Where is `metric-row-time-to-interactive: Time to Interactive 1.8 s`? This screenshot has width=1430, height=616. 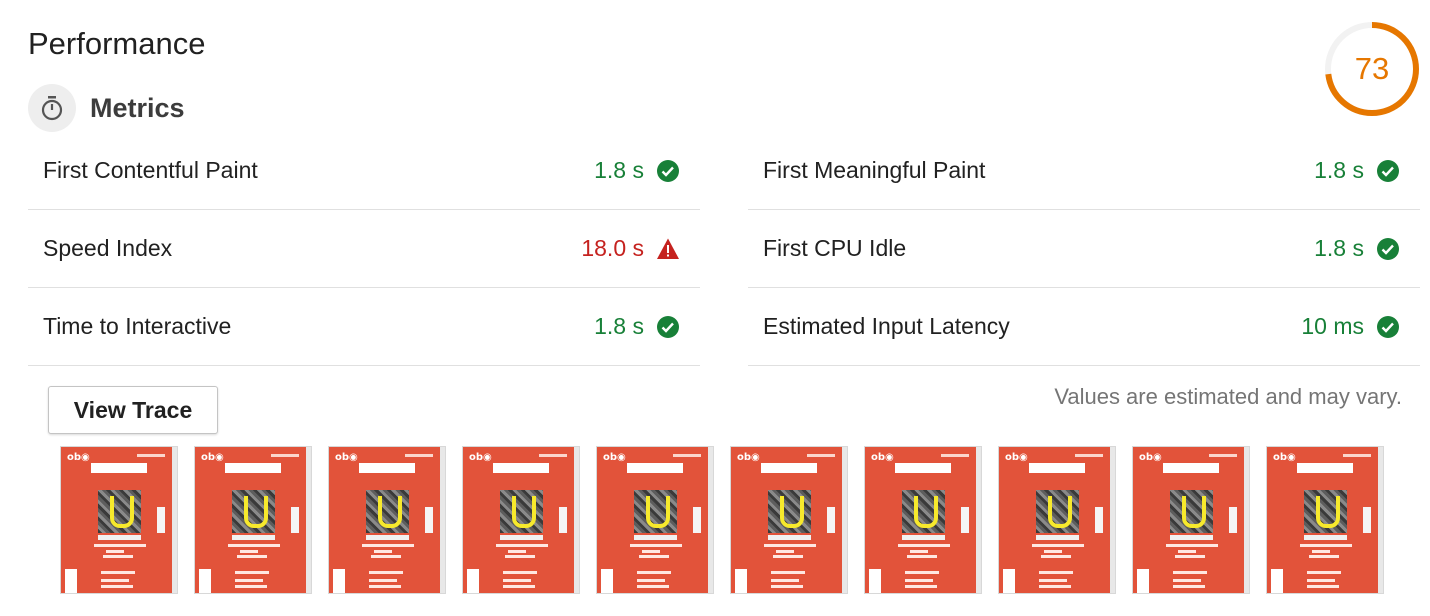
metric-row-time-to-interactive: Time to Interactive 1.8 s is located at coordinates (364, 327).